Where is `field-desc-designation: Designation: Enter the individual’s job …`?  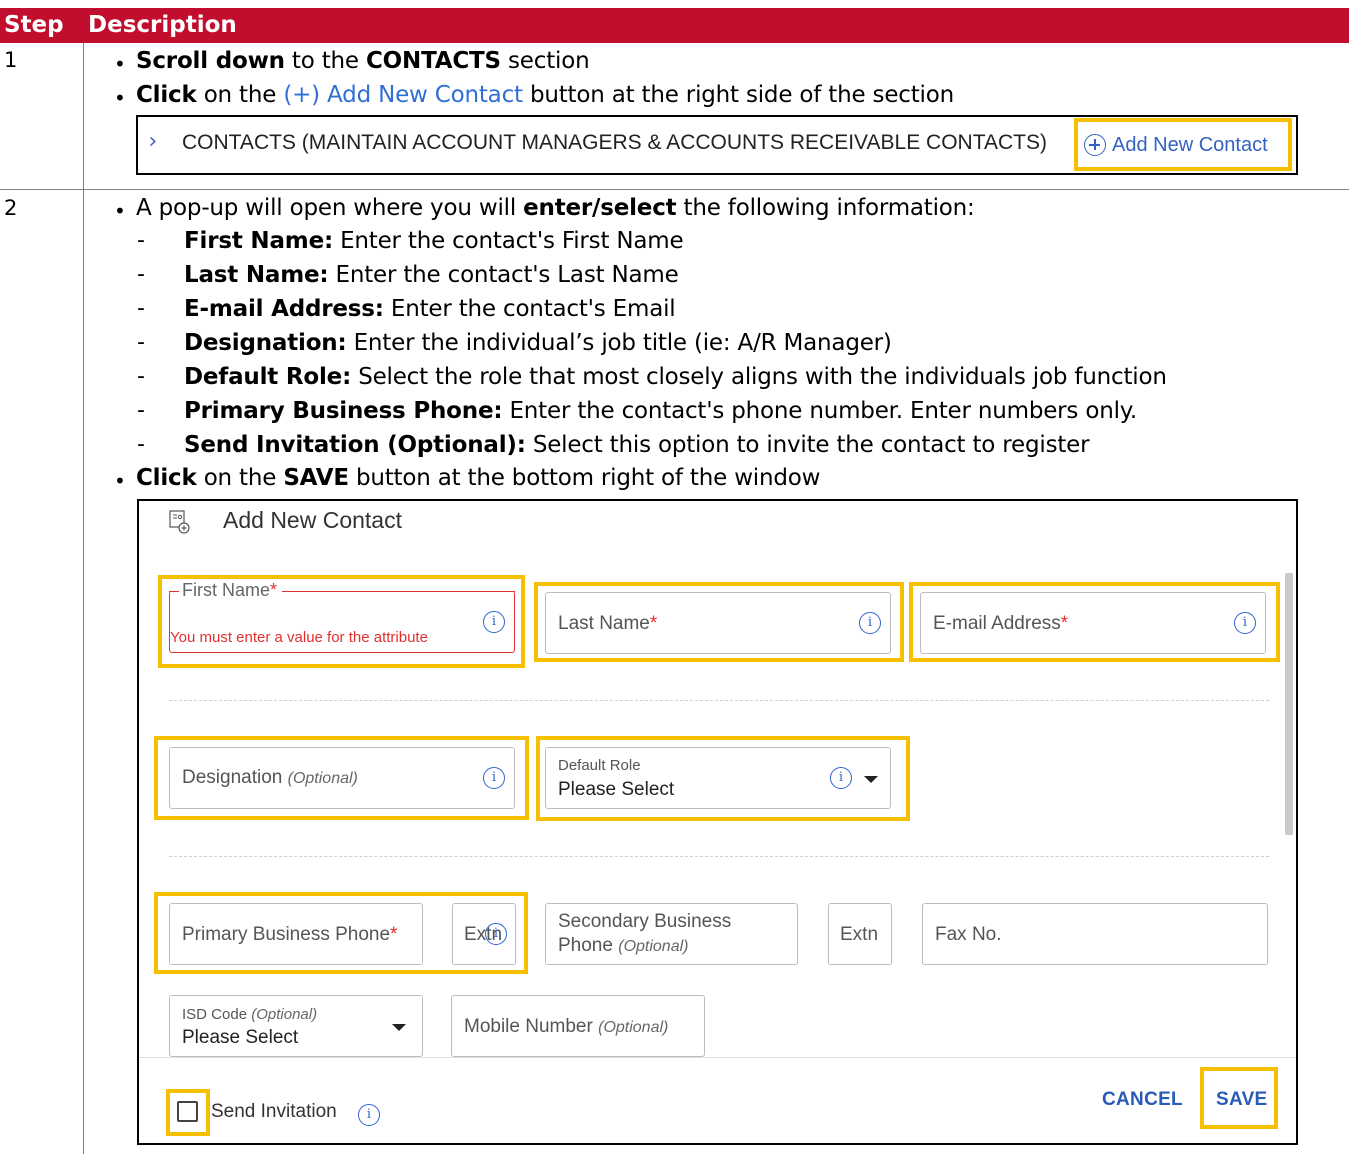 field-desc-designation: Designation: Enter the individual’s job … is located at coordinates (538, 343).